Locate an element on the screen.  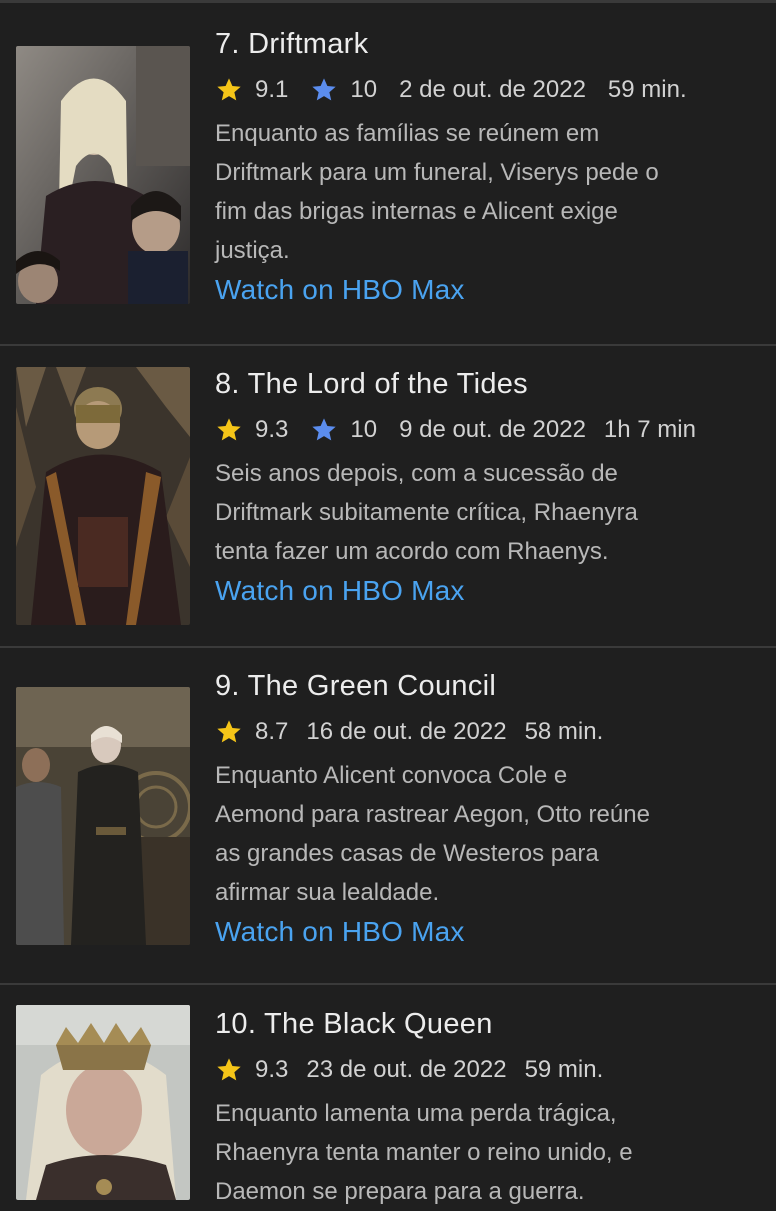
air-date: 16 de out. de 2022 is located at coordinates (406, 731).